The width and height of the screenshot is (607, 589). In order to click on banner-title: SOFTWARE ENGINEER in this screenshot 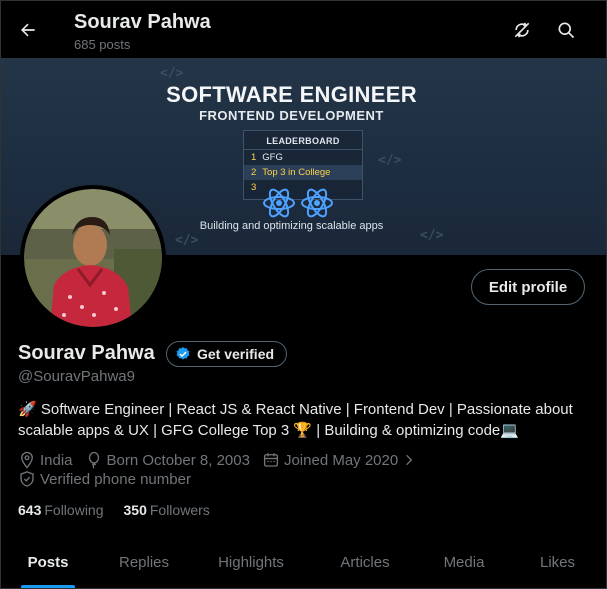, I will do `click(291, 94)`.